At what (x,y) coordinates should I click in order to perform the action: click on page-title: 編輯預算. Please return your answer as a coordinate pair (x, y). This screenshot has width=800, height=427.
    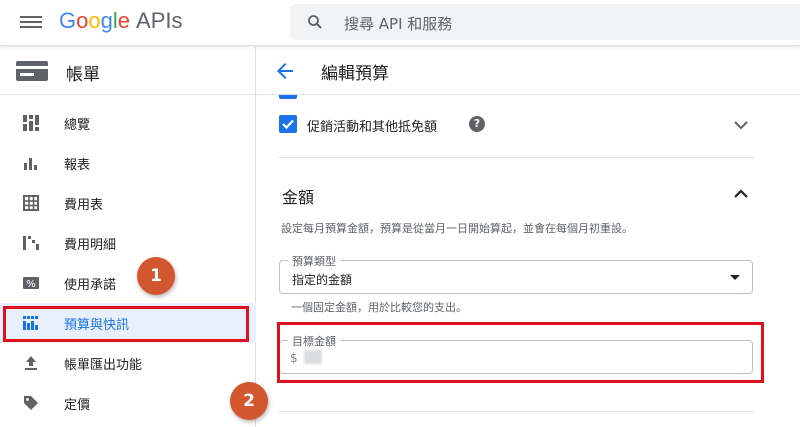
    Looking at the image, I should click on (355, 74).